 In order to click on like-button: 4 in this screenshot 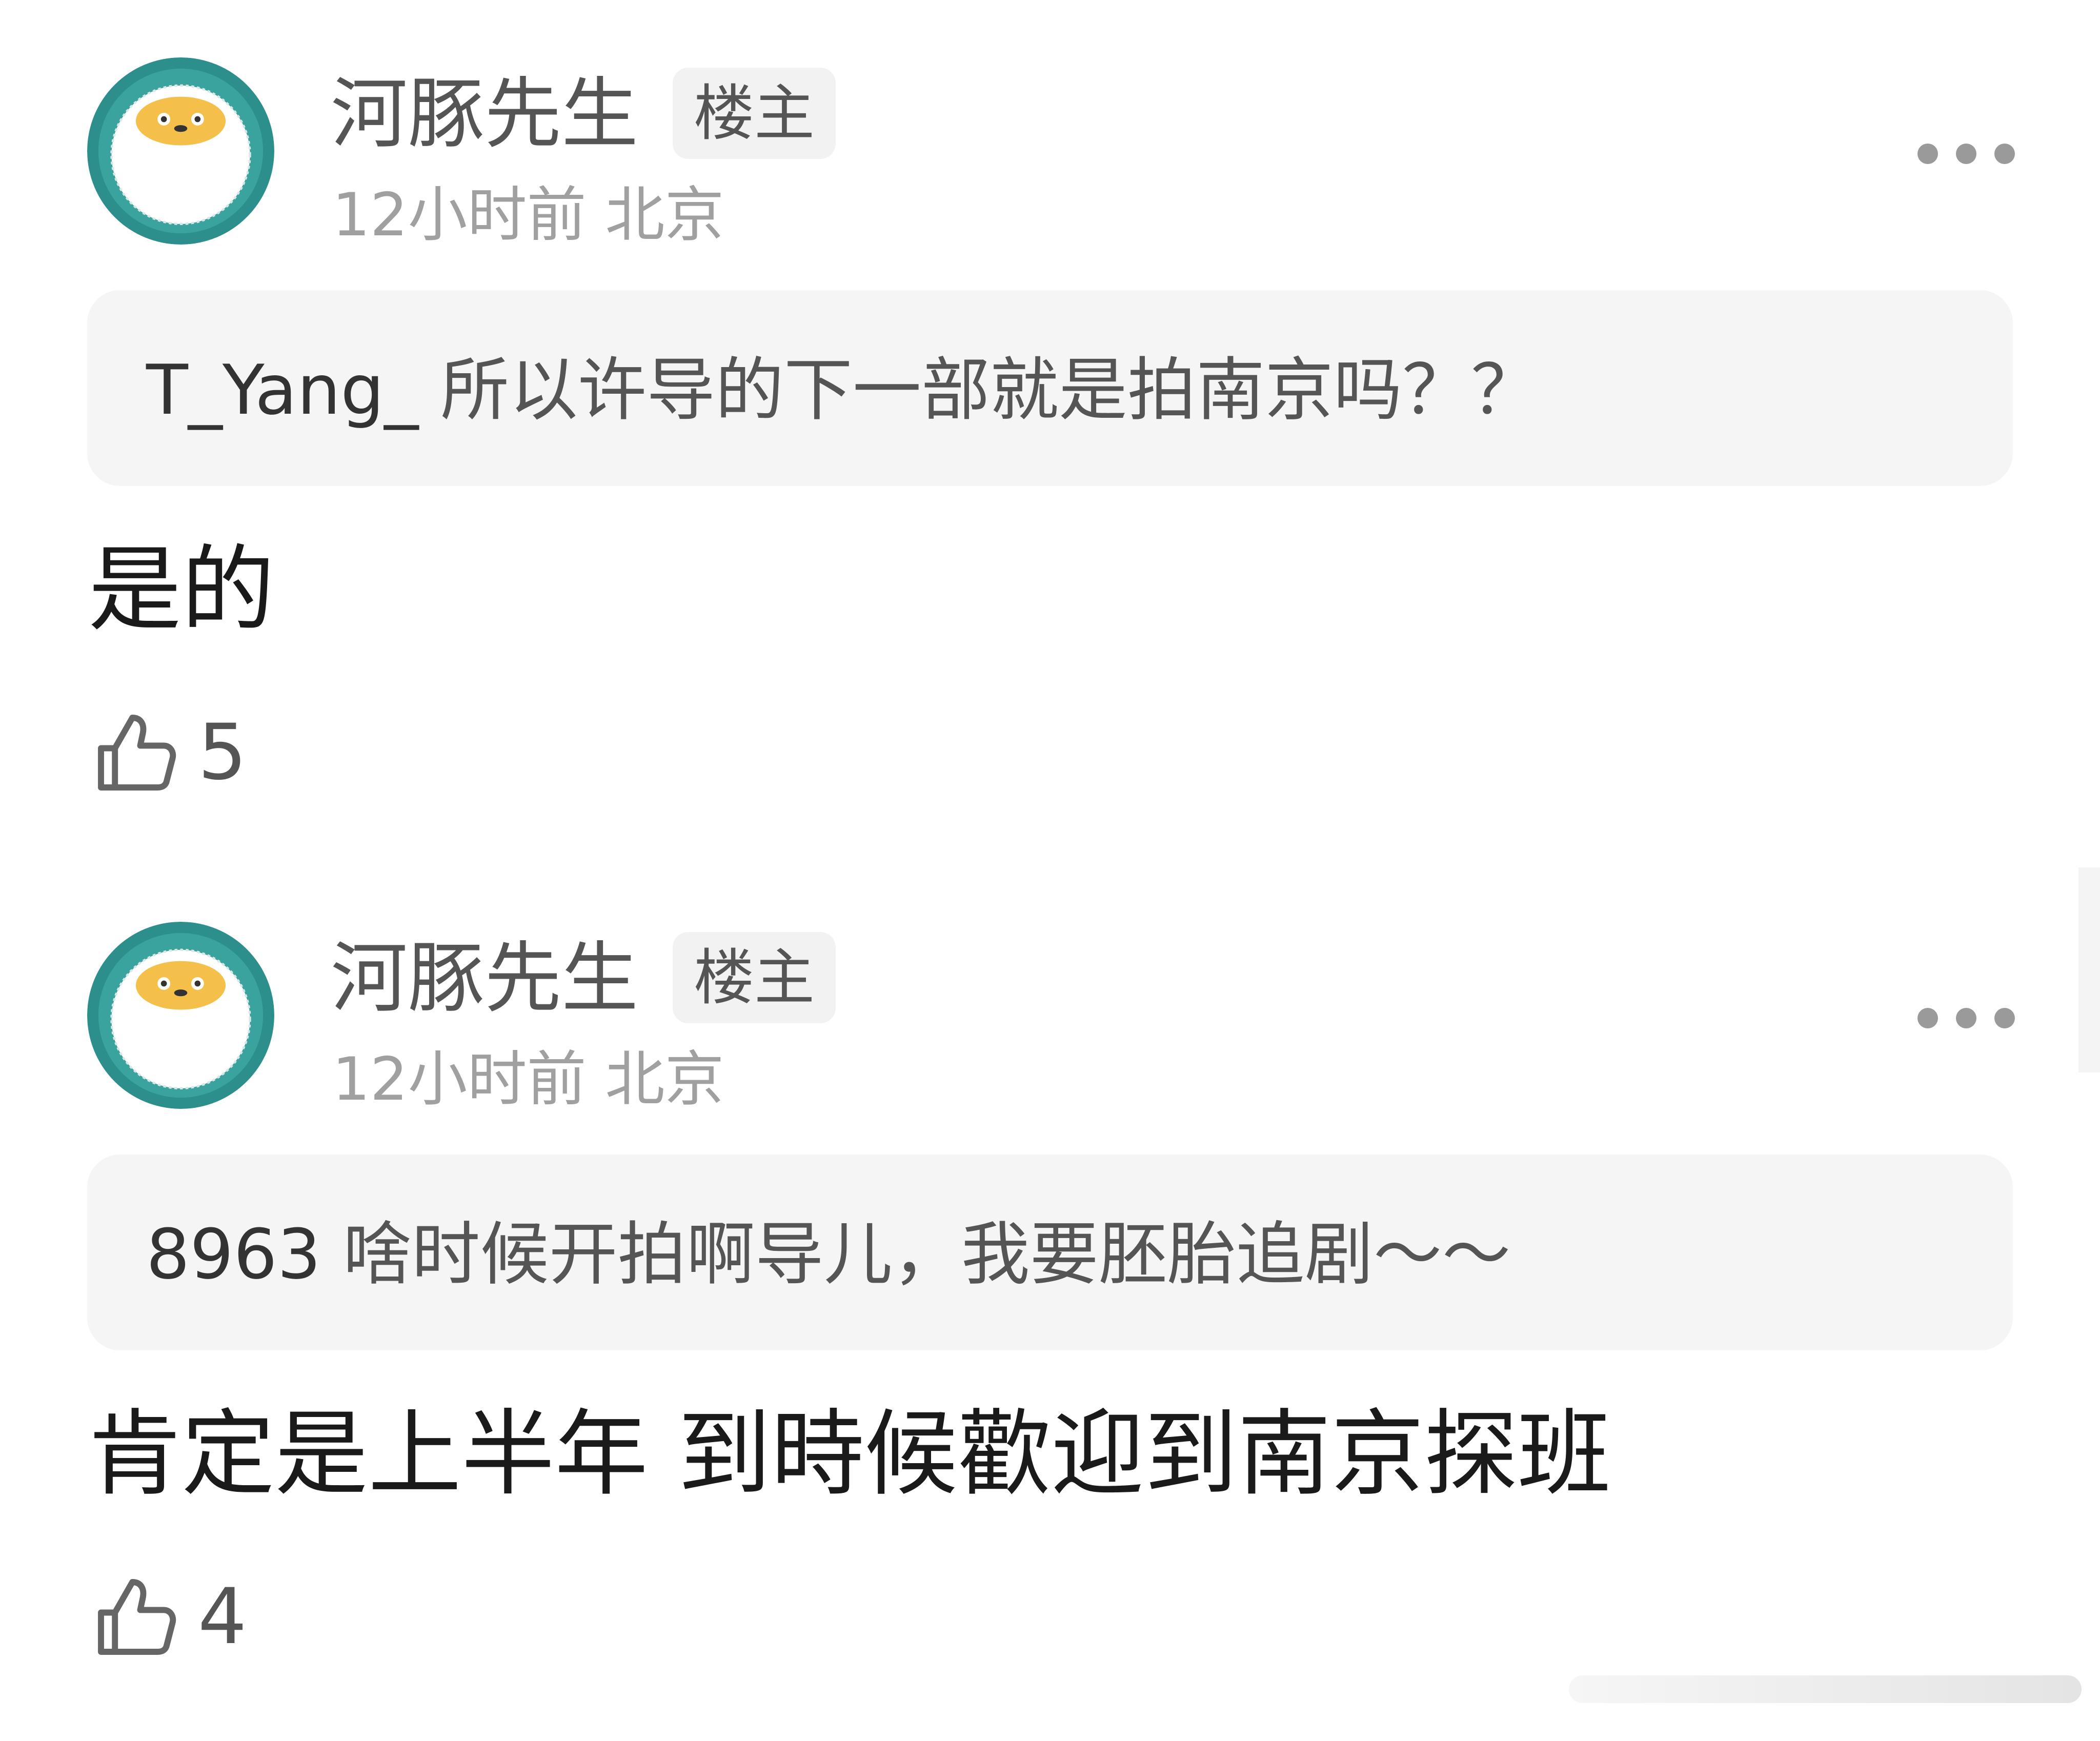, I will do `click(169, 1617)`.